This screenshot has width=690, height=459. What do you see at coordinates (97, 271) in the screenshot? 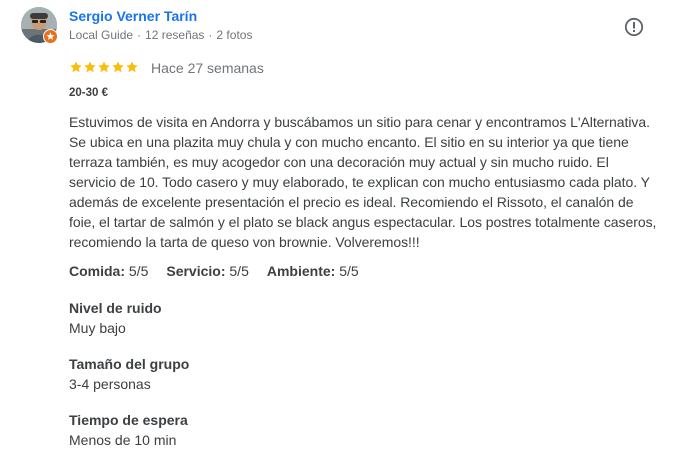
I see `rating-label: Comida:` at bounding box center [97, 271].